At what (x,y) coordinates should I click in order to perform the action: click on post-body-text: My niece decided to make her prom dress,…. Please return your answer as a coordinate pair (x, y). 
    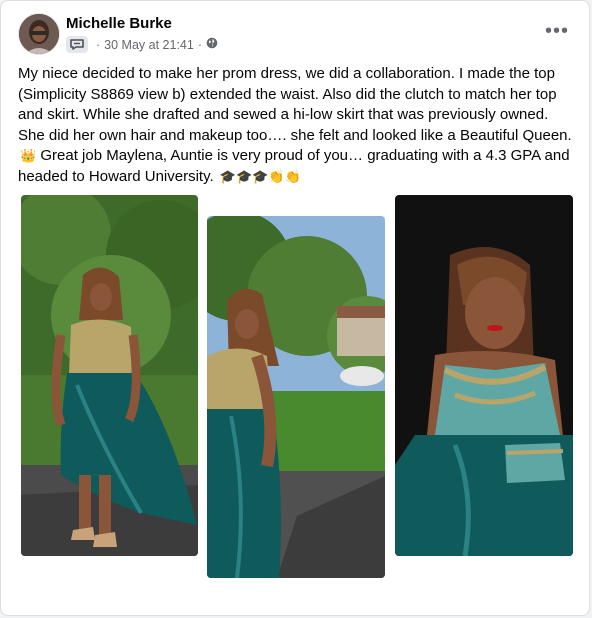
    Looking at the image, I should click on (295, 104).